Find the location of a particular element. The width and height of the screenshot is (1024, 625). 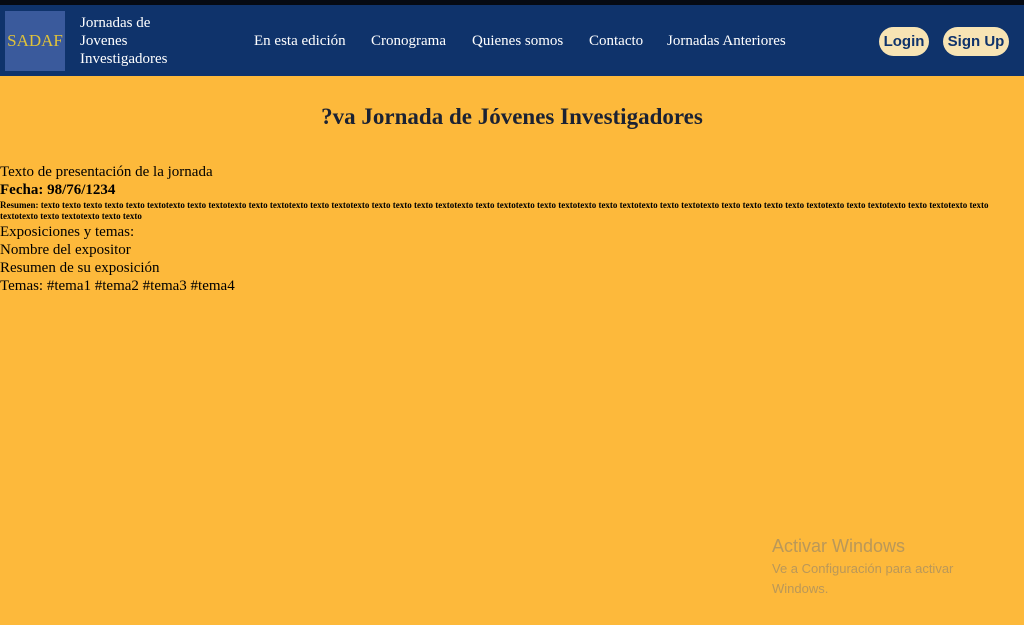

presentation-text: Texto de presentación de la jornada is located at coordinates (106, 172).